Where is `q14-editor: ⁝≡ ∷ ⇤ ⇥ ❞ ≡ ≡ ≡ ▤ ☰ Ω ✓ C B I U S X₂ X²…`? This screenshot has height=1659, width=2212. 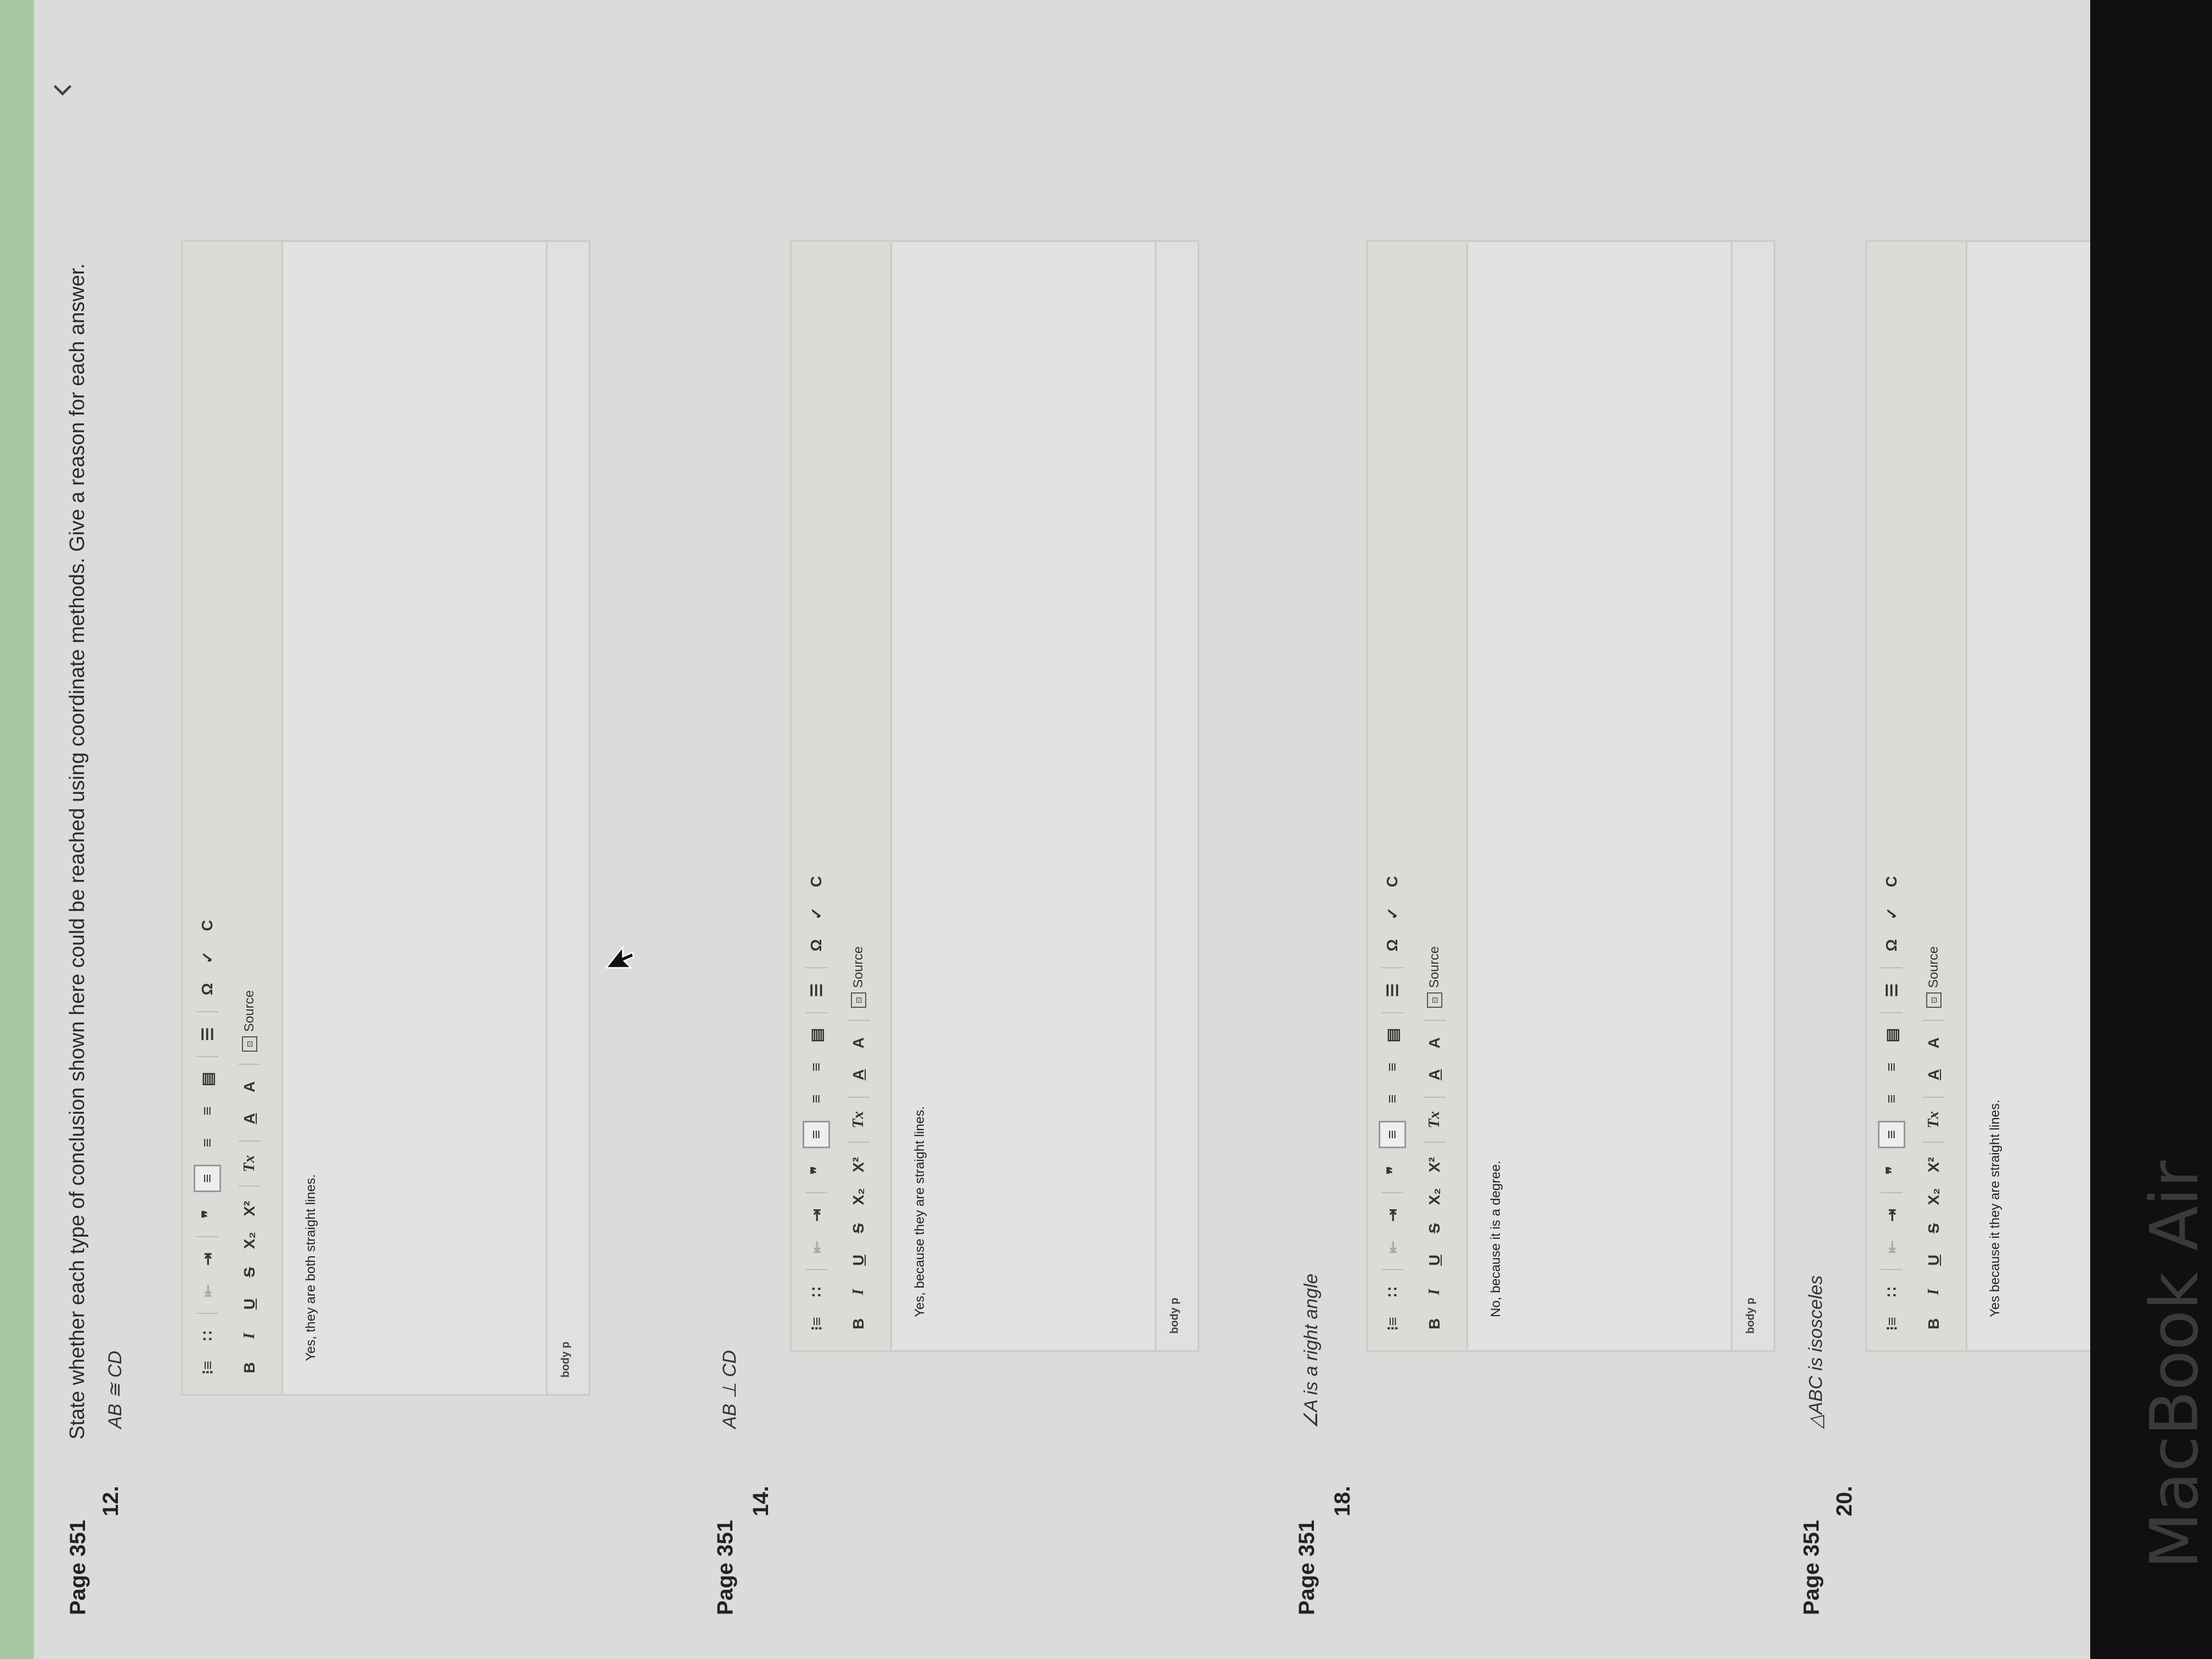 q14-editor: ⁝≡ ∷ ⇤ ⇥ ❞ ≡ ≡ ≡ ▤ ☰ Ω ✓ C B I U S X₂ X²… is located at coordinates (995, 796).